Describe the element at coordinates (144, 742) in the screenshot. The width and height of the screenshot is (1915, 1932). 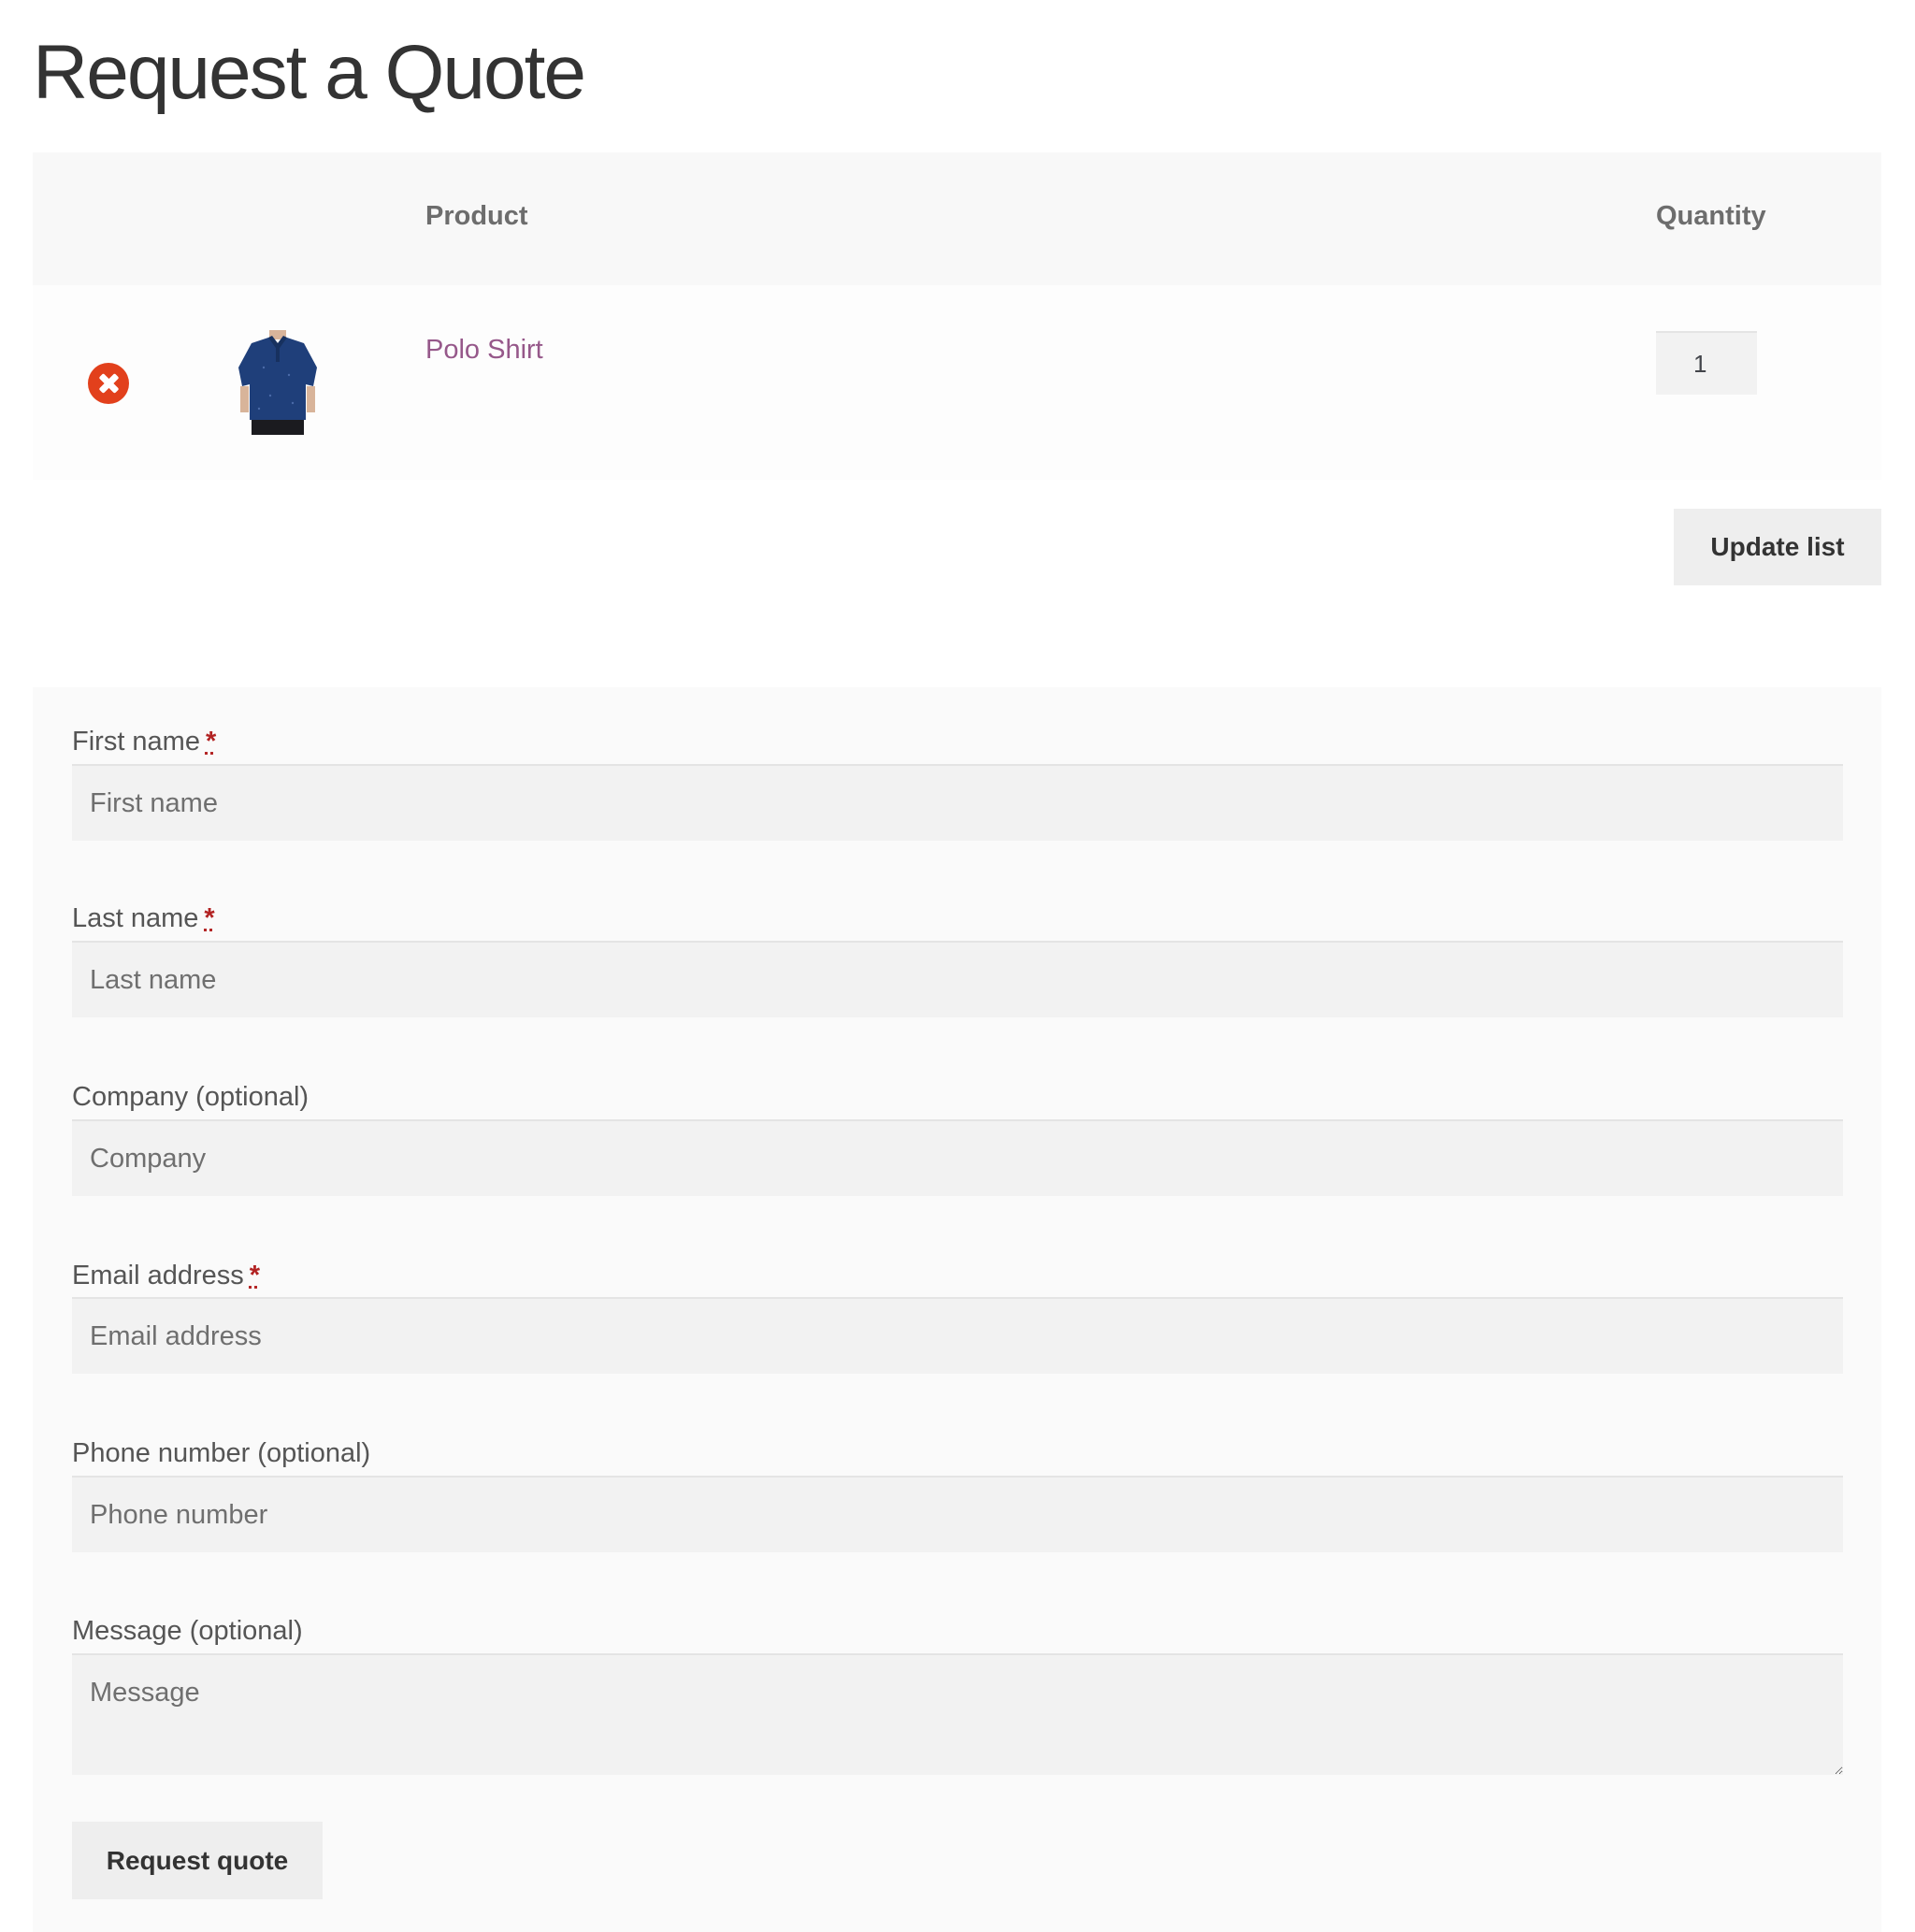
I see `first-name-label: First name *` at that location.